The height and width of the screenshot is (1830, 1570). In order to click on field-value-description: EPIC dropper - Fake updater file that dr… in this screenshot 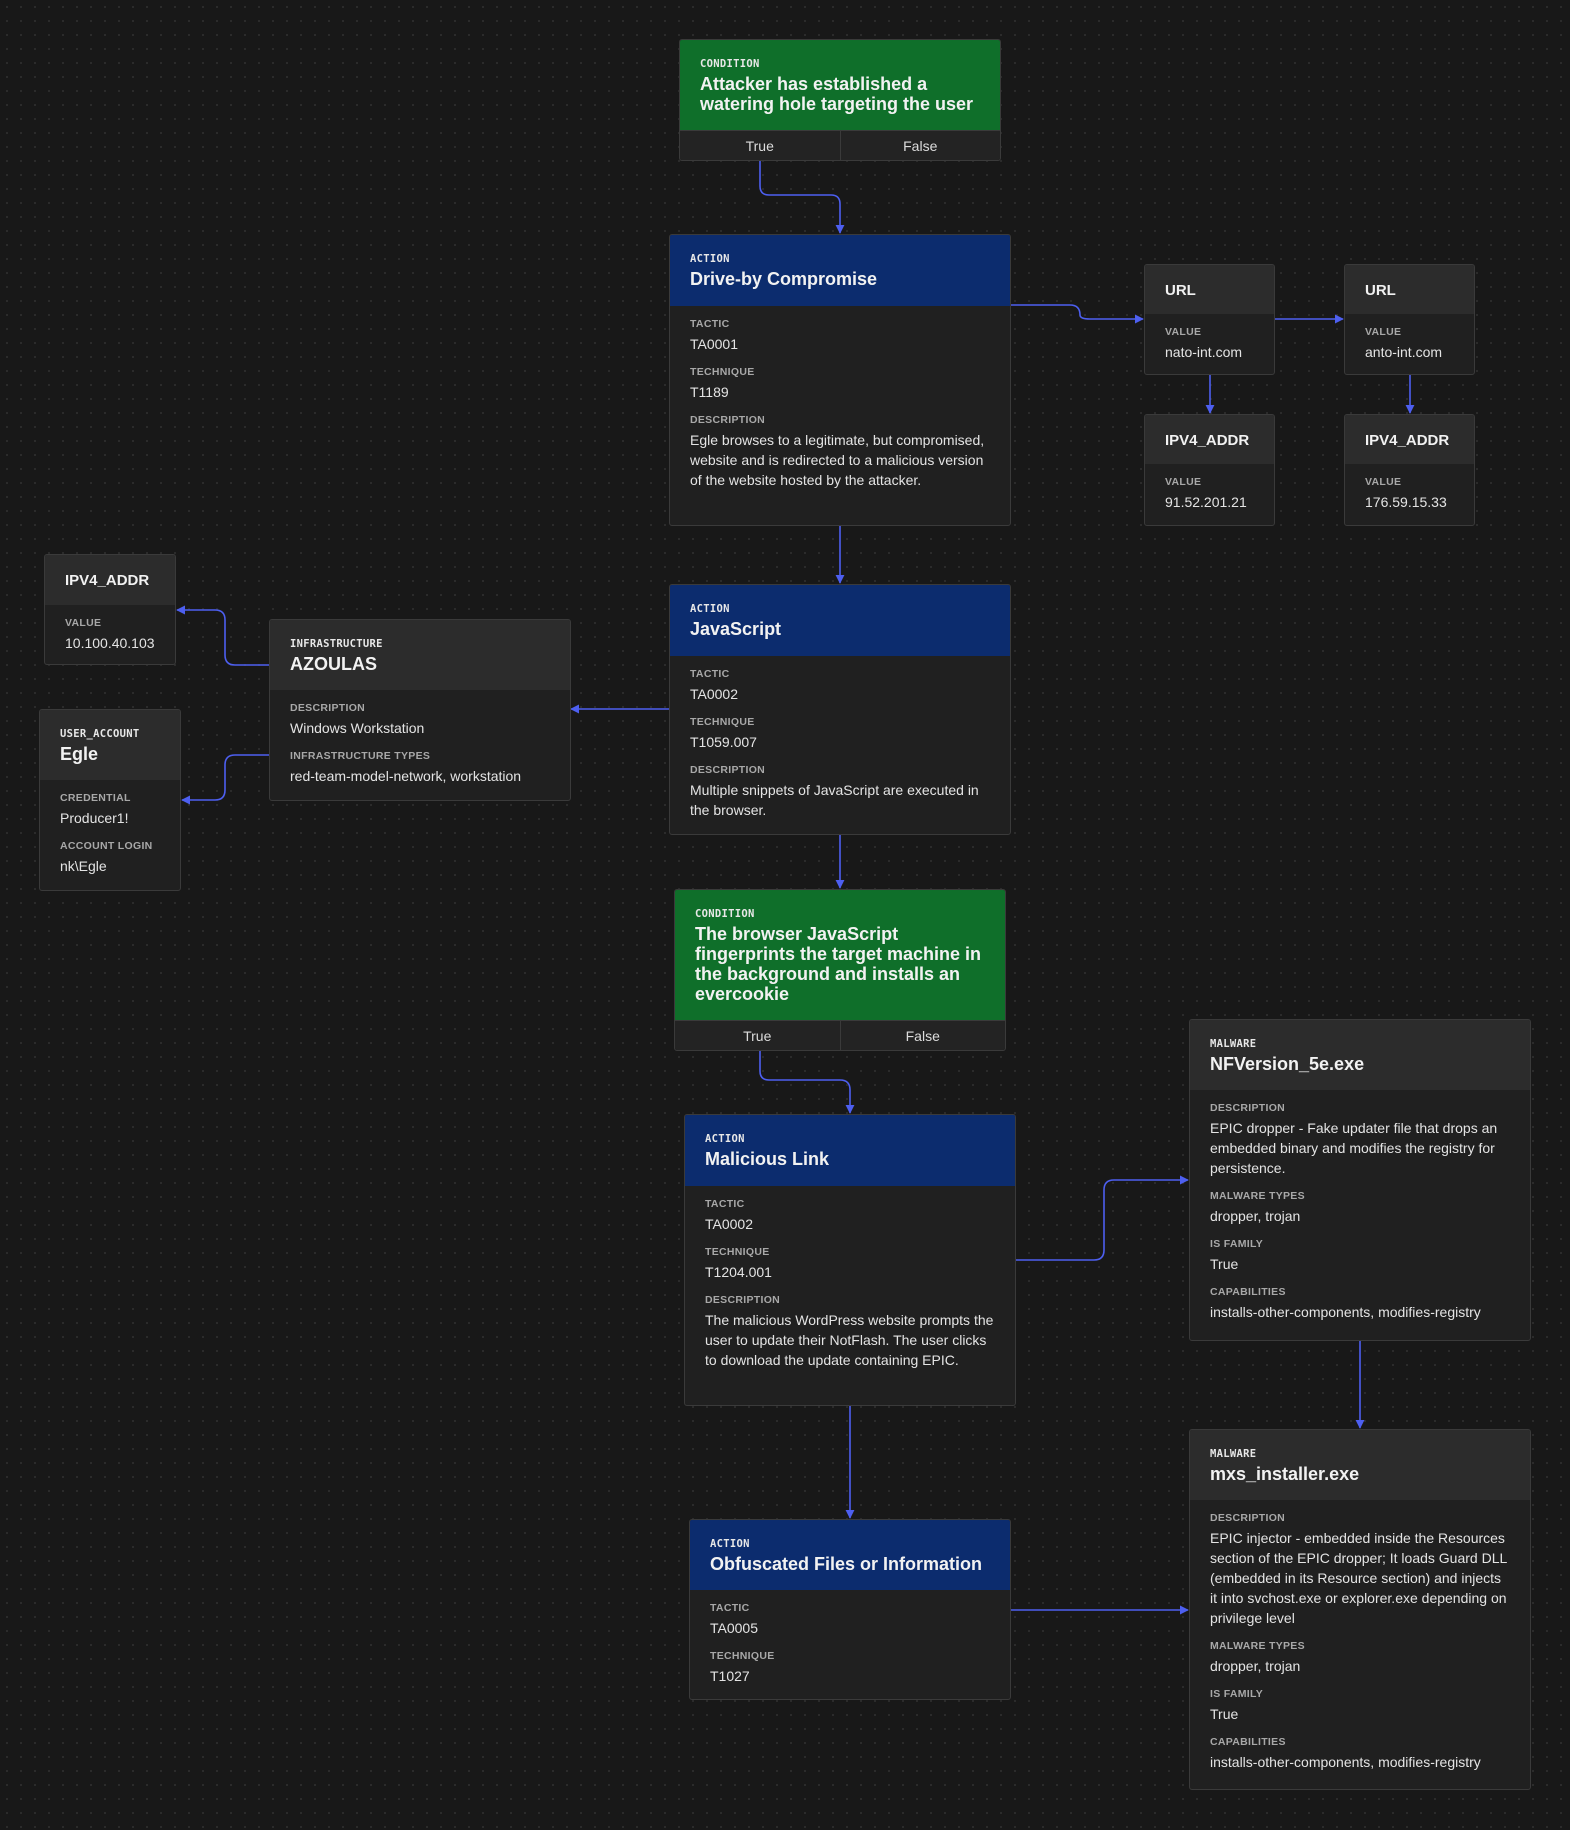, I will do `click(1354, 1148)`.